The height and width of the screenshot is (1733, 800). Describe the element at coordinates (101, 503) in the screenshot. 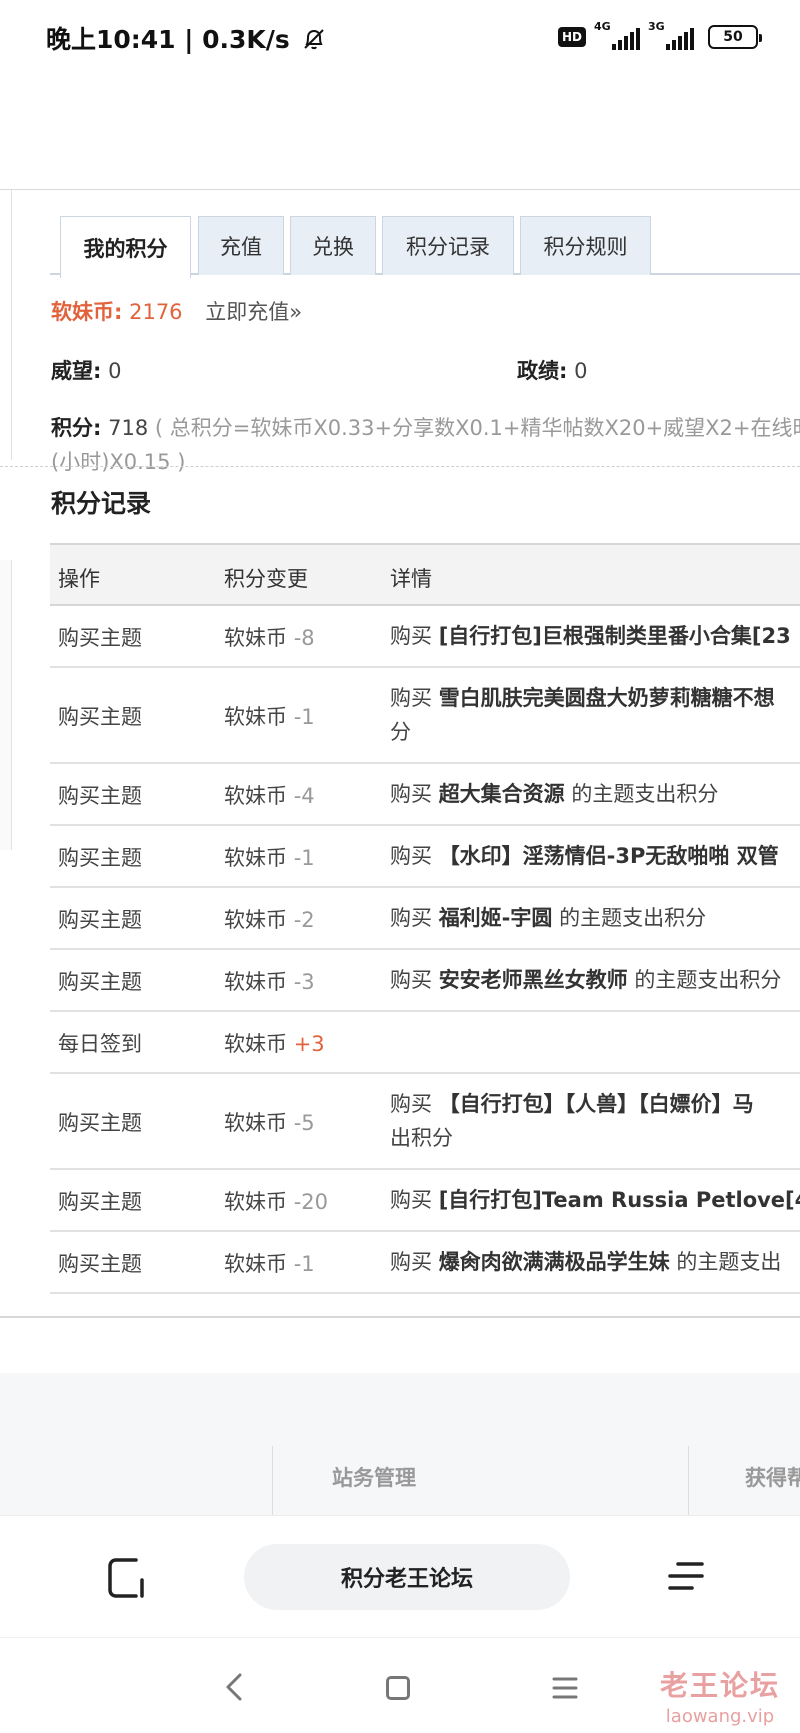

I see `records-title: 积分记录` at that location.